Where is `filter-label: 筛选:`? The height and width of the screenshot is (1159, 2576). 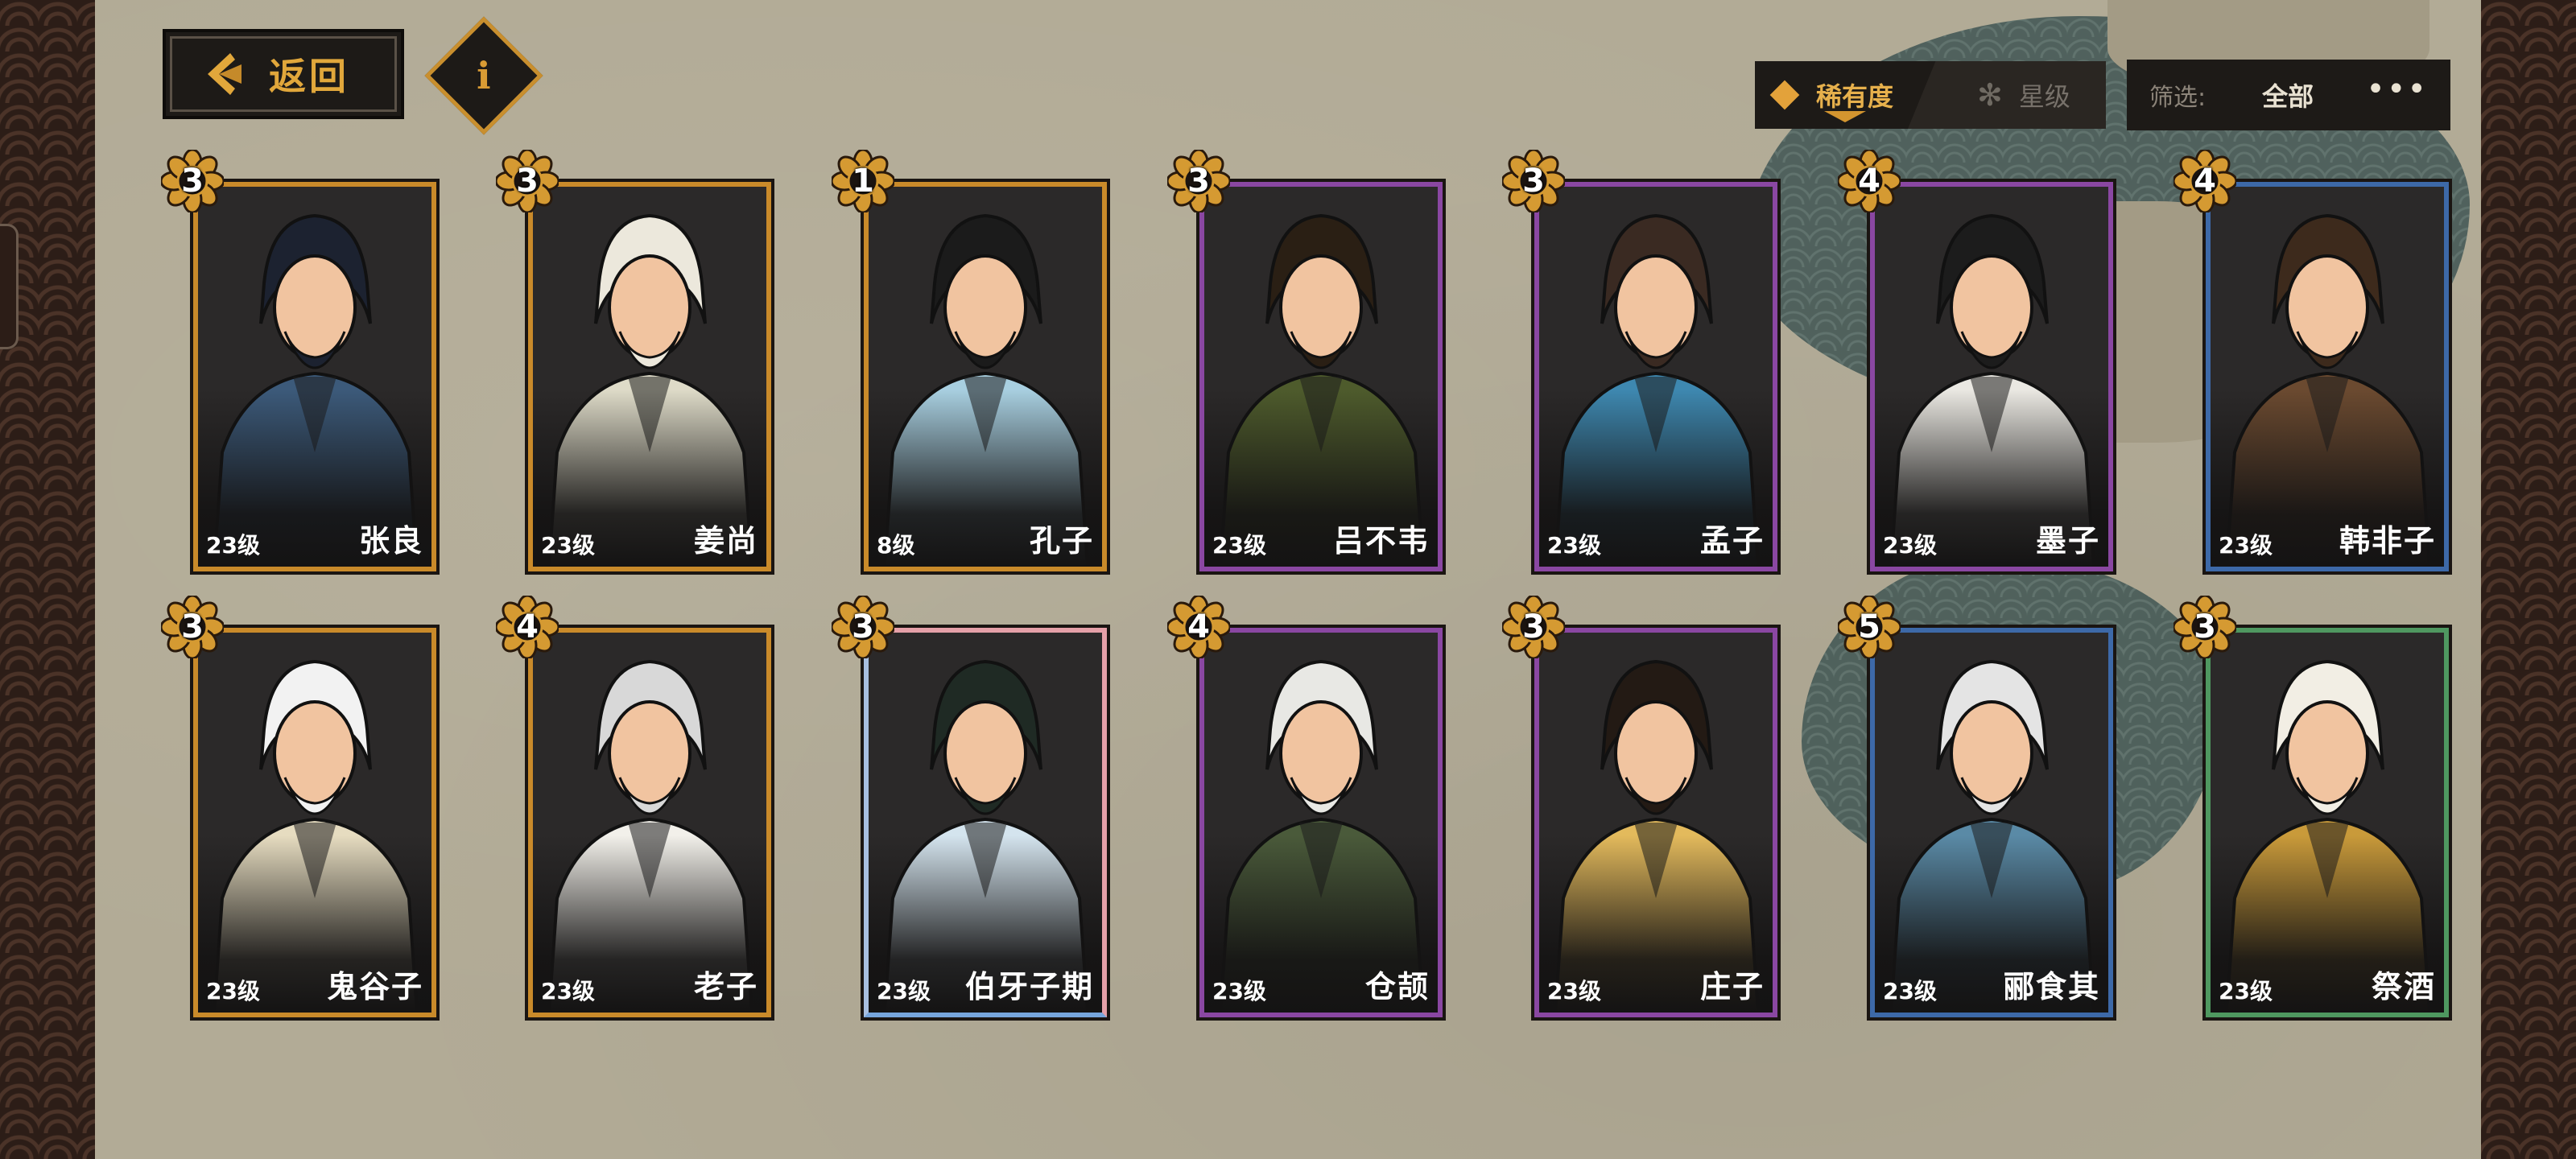 filter-label: 筛选: is located at coordinates (2178, 98).